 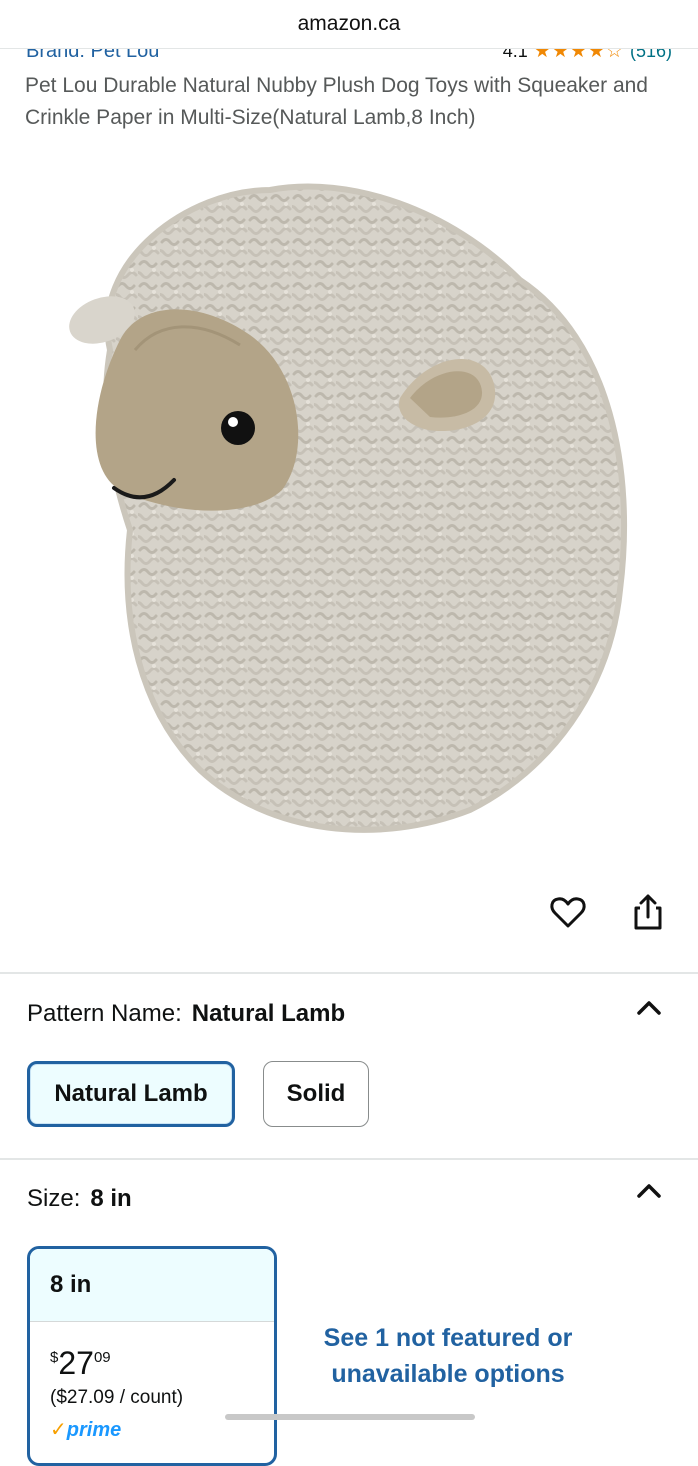 I want to click on pattern-label: Pattern Name:, so click(x=104, y=1013).